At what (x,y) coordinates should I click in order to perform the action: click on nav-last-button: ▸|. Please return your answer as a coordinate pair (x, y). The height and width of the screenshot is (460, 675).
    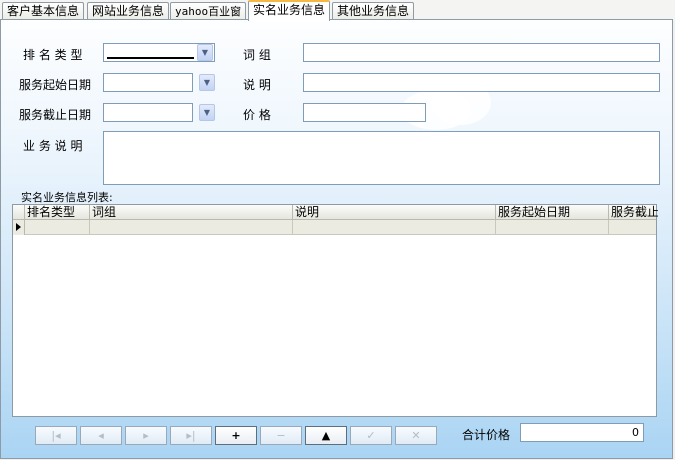
    Looking at the image, I should click on (191, 435).